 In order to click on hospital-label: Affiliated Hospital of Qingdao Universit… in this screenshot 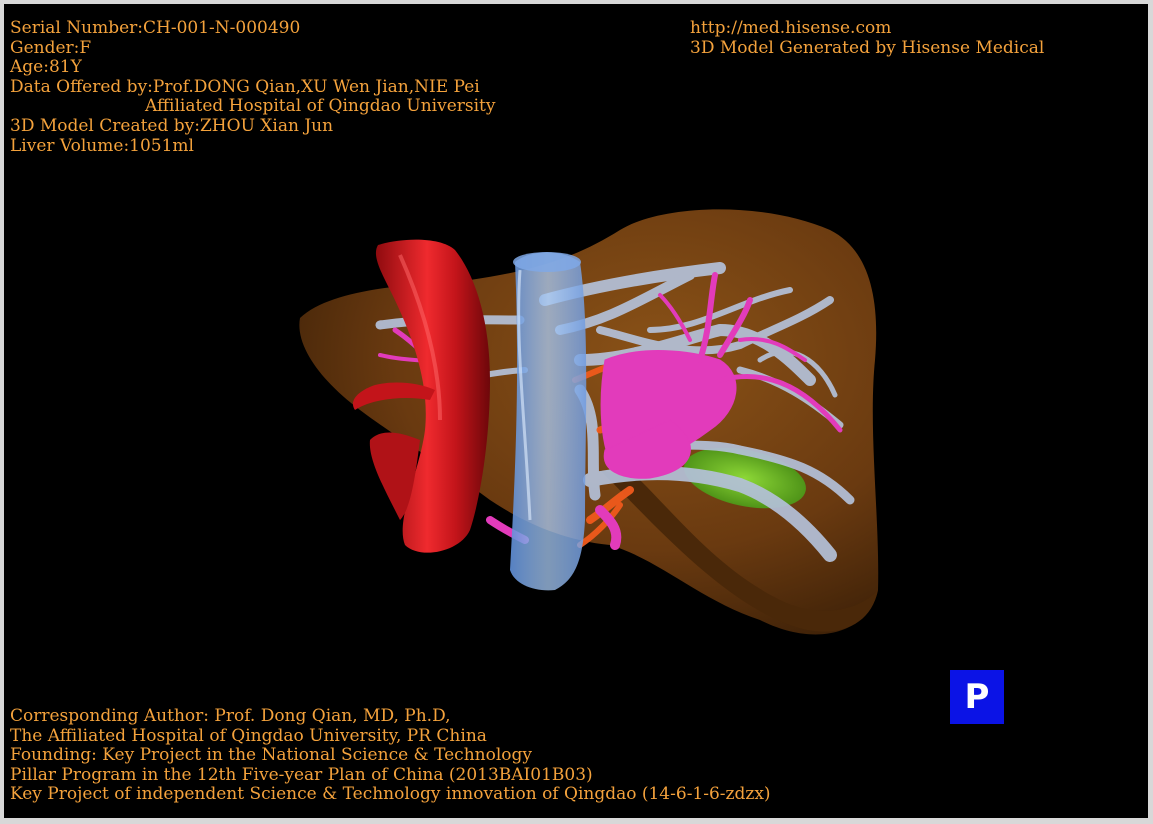, I will do `click(320, 106)`.